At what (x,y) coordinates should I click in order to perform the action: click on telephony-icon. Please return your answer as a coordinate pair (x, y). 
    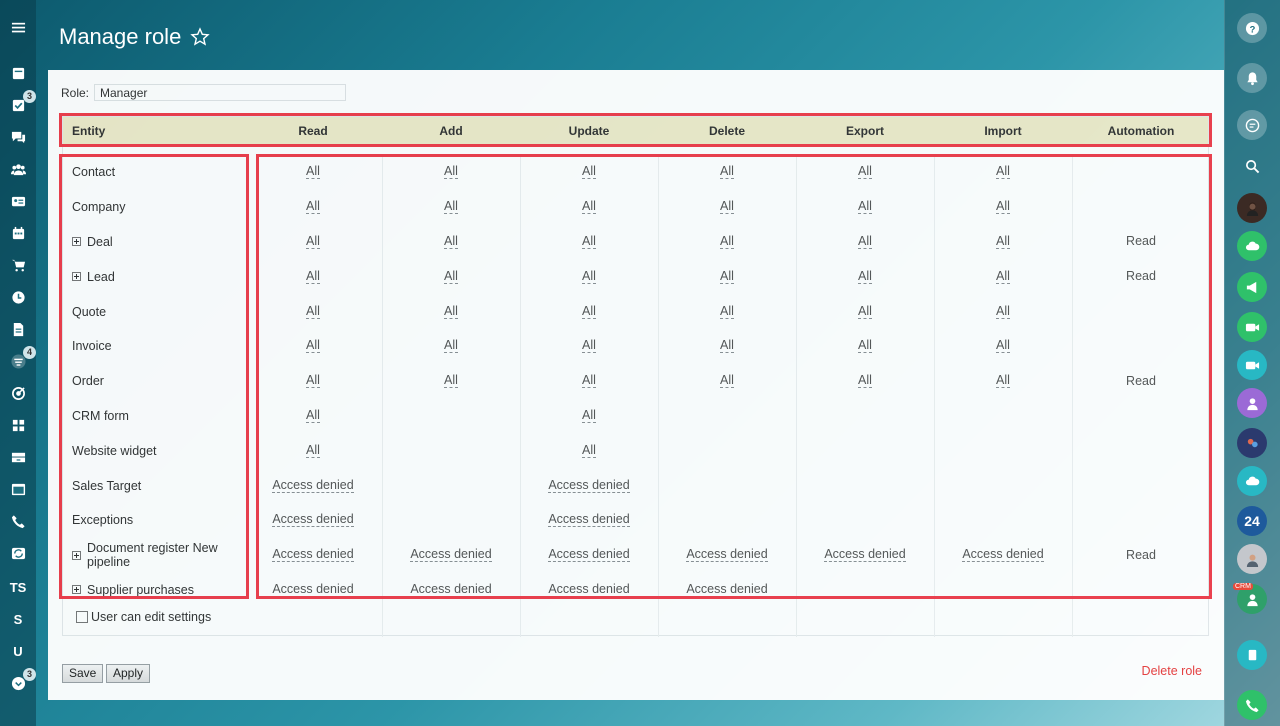
    Looking at the image, I should click on (18, 521).